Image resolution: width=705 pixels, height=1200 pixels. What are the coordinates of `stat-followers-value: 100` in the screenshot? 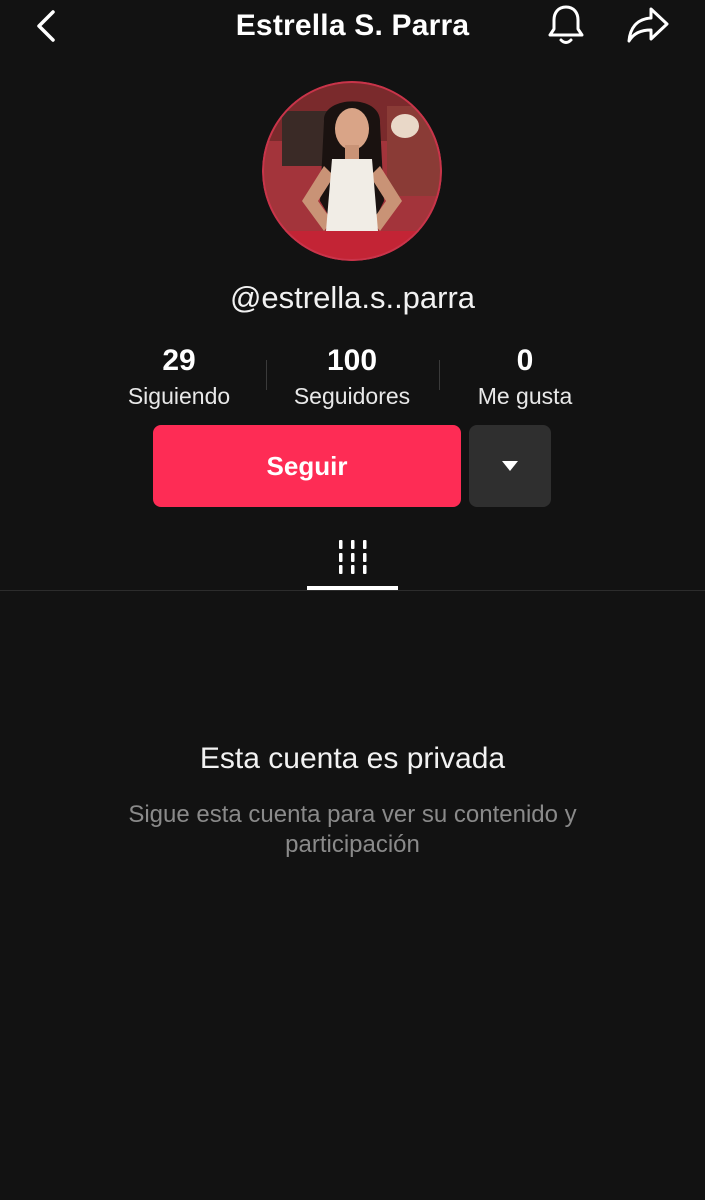 It's located at (352, 360).